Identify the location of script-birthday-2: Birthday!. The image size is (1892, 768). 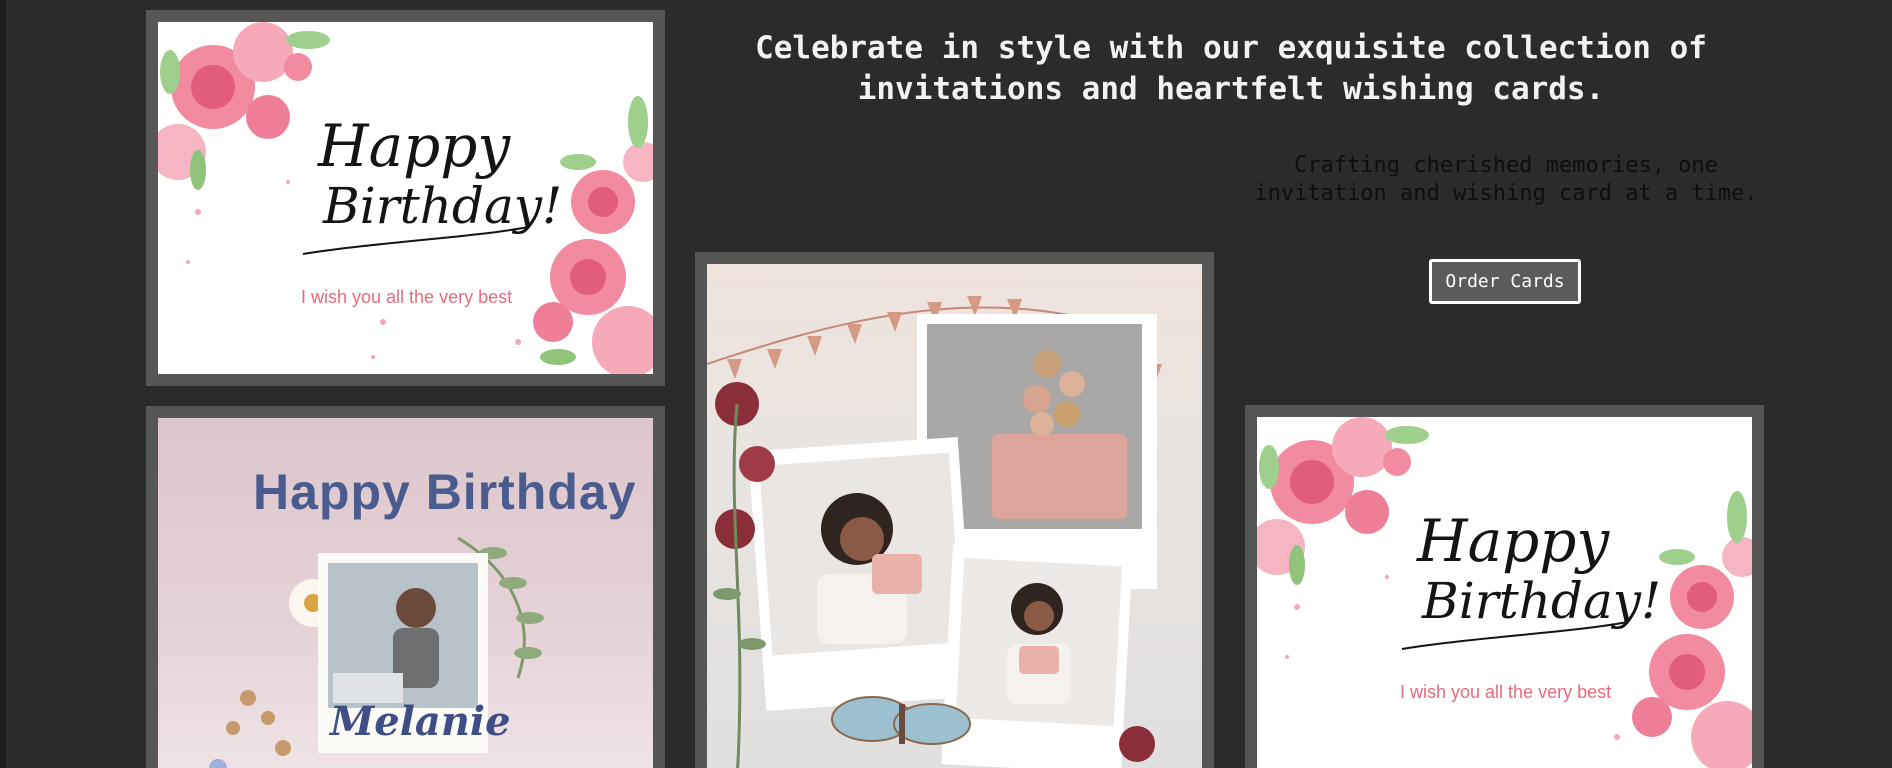
(1542, 601).